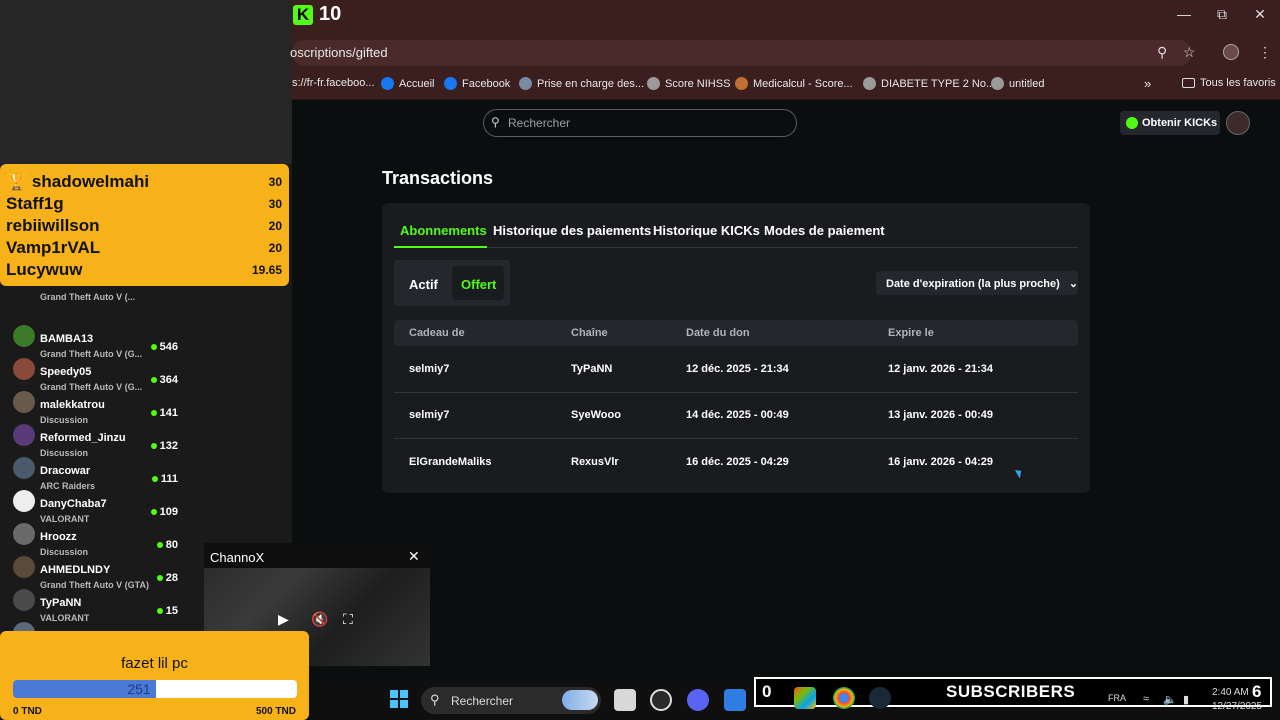 The image size is (1280, 720). What do you see at coordinates (399, 699) in the screenshot?
I see `start-button` at bounding box center [399, 699].